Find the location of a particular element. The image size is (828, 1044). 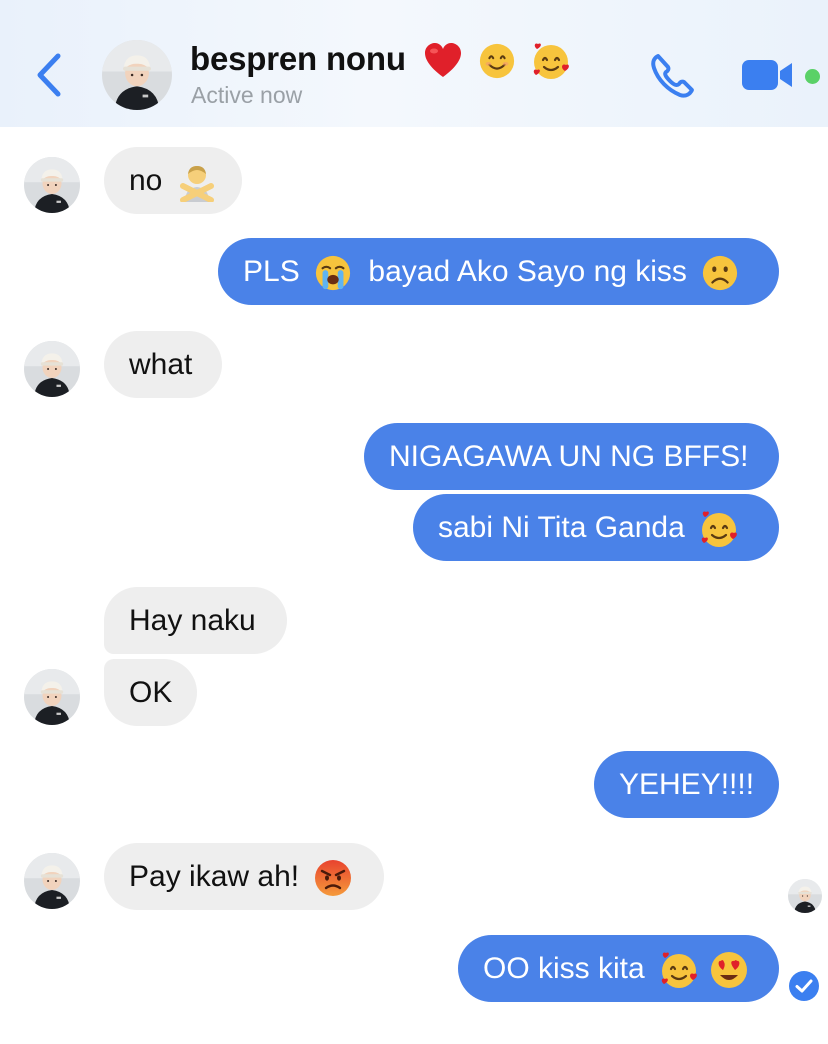

message-bubble-incoming: what is located at coordinates (163, 364).